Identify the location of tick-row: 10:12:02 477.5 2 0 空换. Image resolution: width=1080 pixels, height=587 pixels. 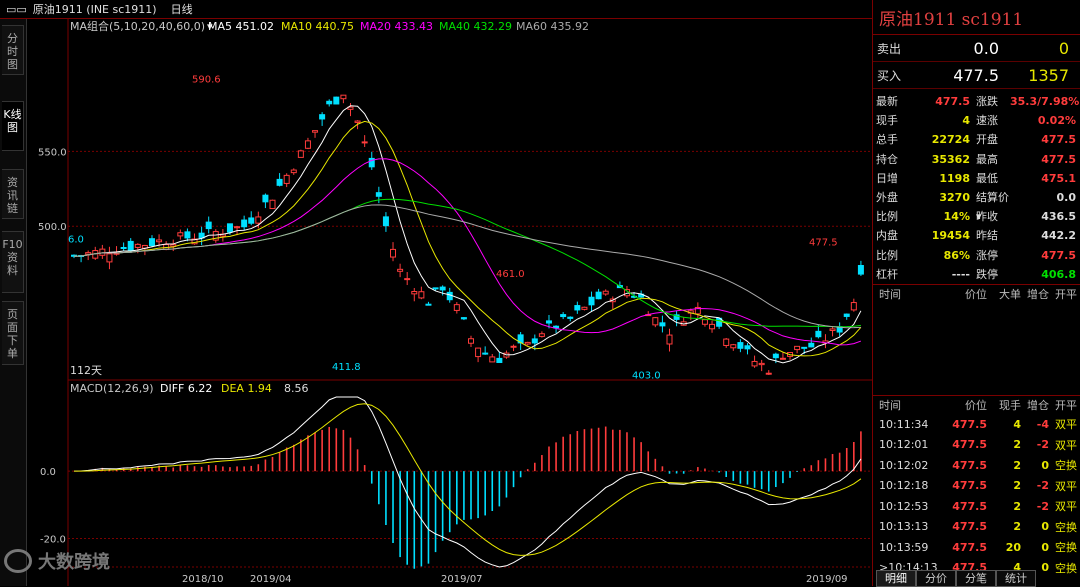
(976, 465).